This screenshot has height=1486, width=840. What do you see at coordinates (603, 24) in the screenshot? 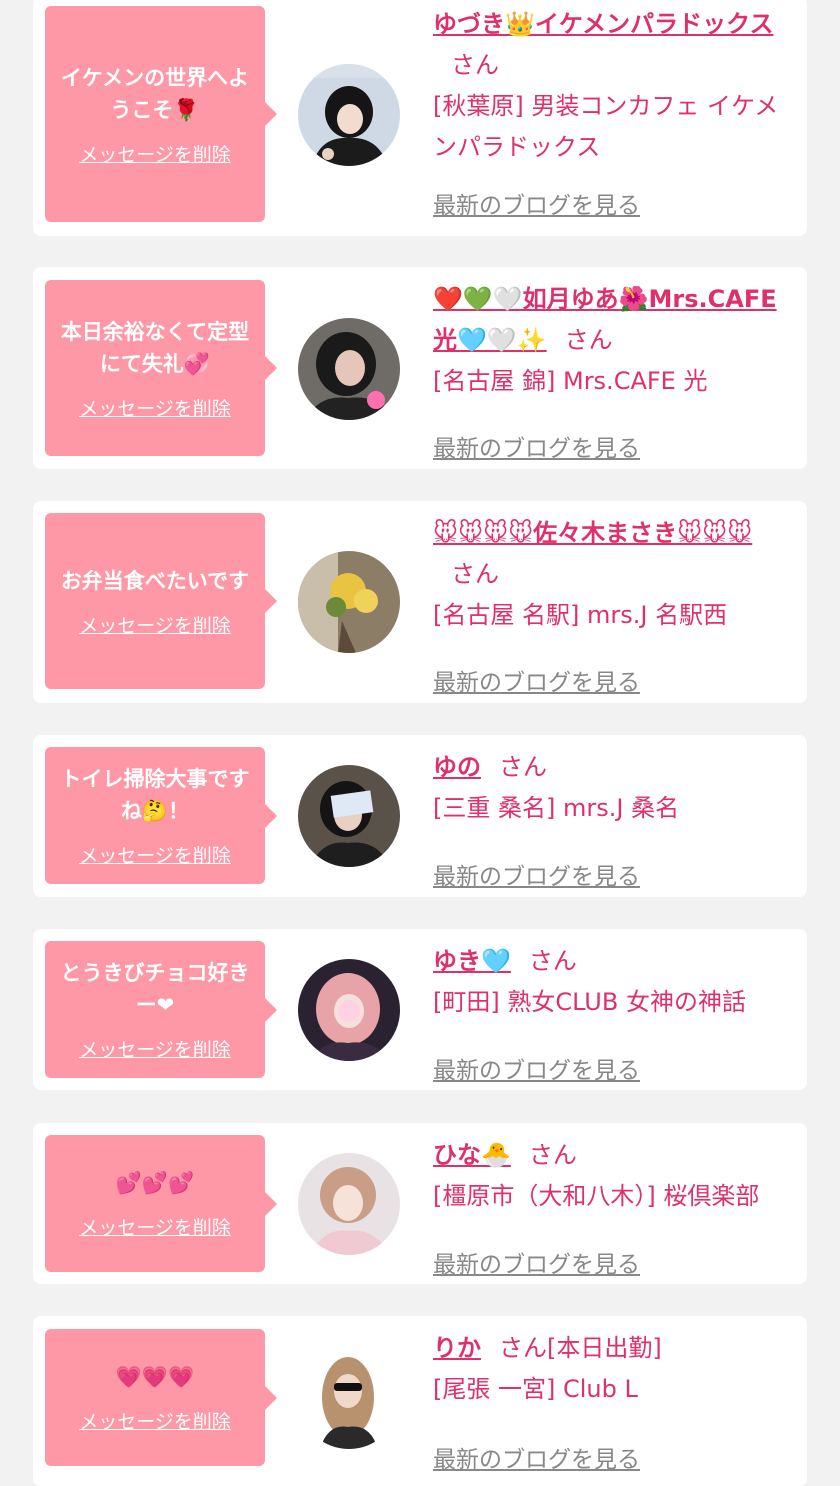
I see `user-name-link: ゆづき👑イケメンパラドックス` at bounding box center [603, 24].